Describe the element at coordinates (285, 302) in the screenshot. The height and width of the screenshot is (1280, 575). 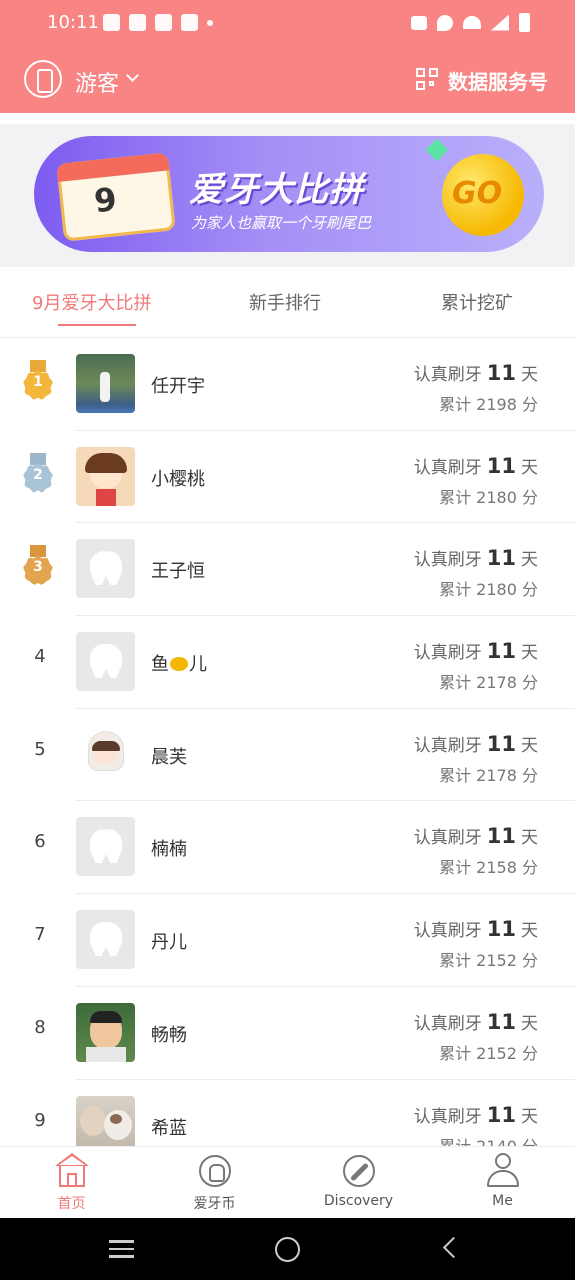
I see `tab-newbie-ranking: 新手排行` at that location.